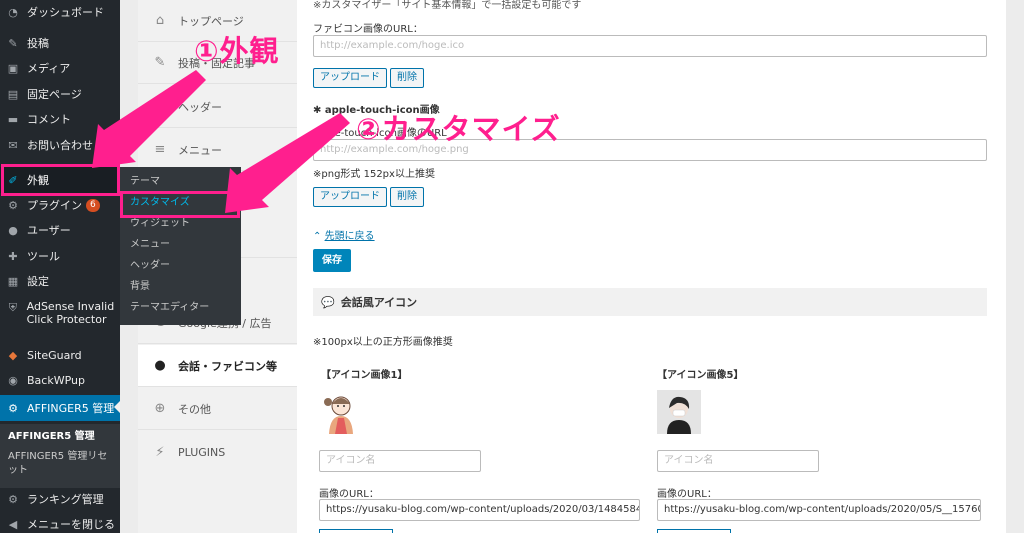  I want to click on step2-annotation: ②カスタマイズ, so click(458, 129).